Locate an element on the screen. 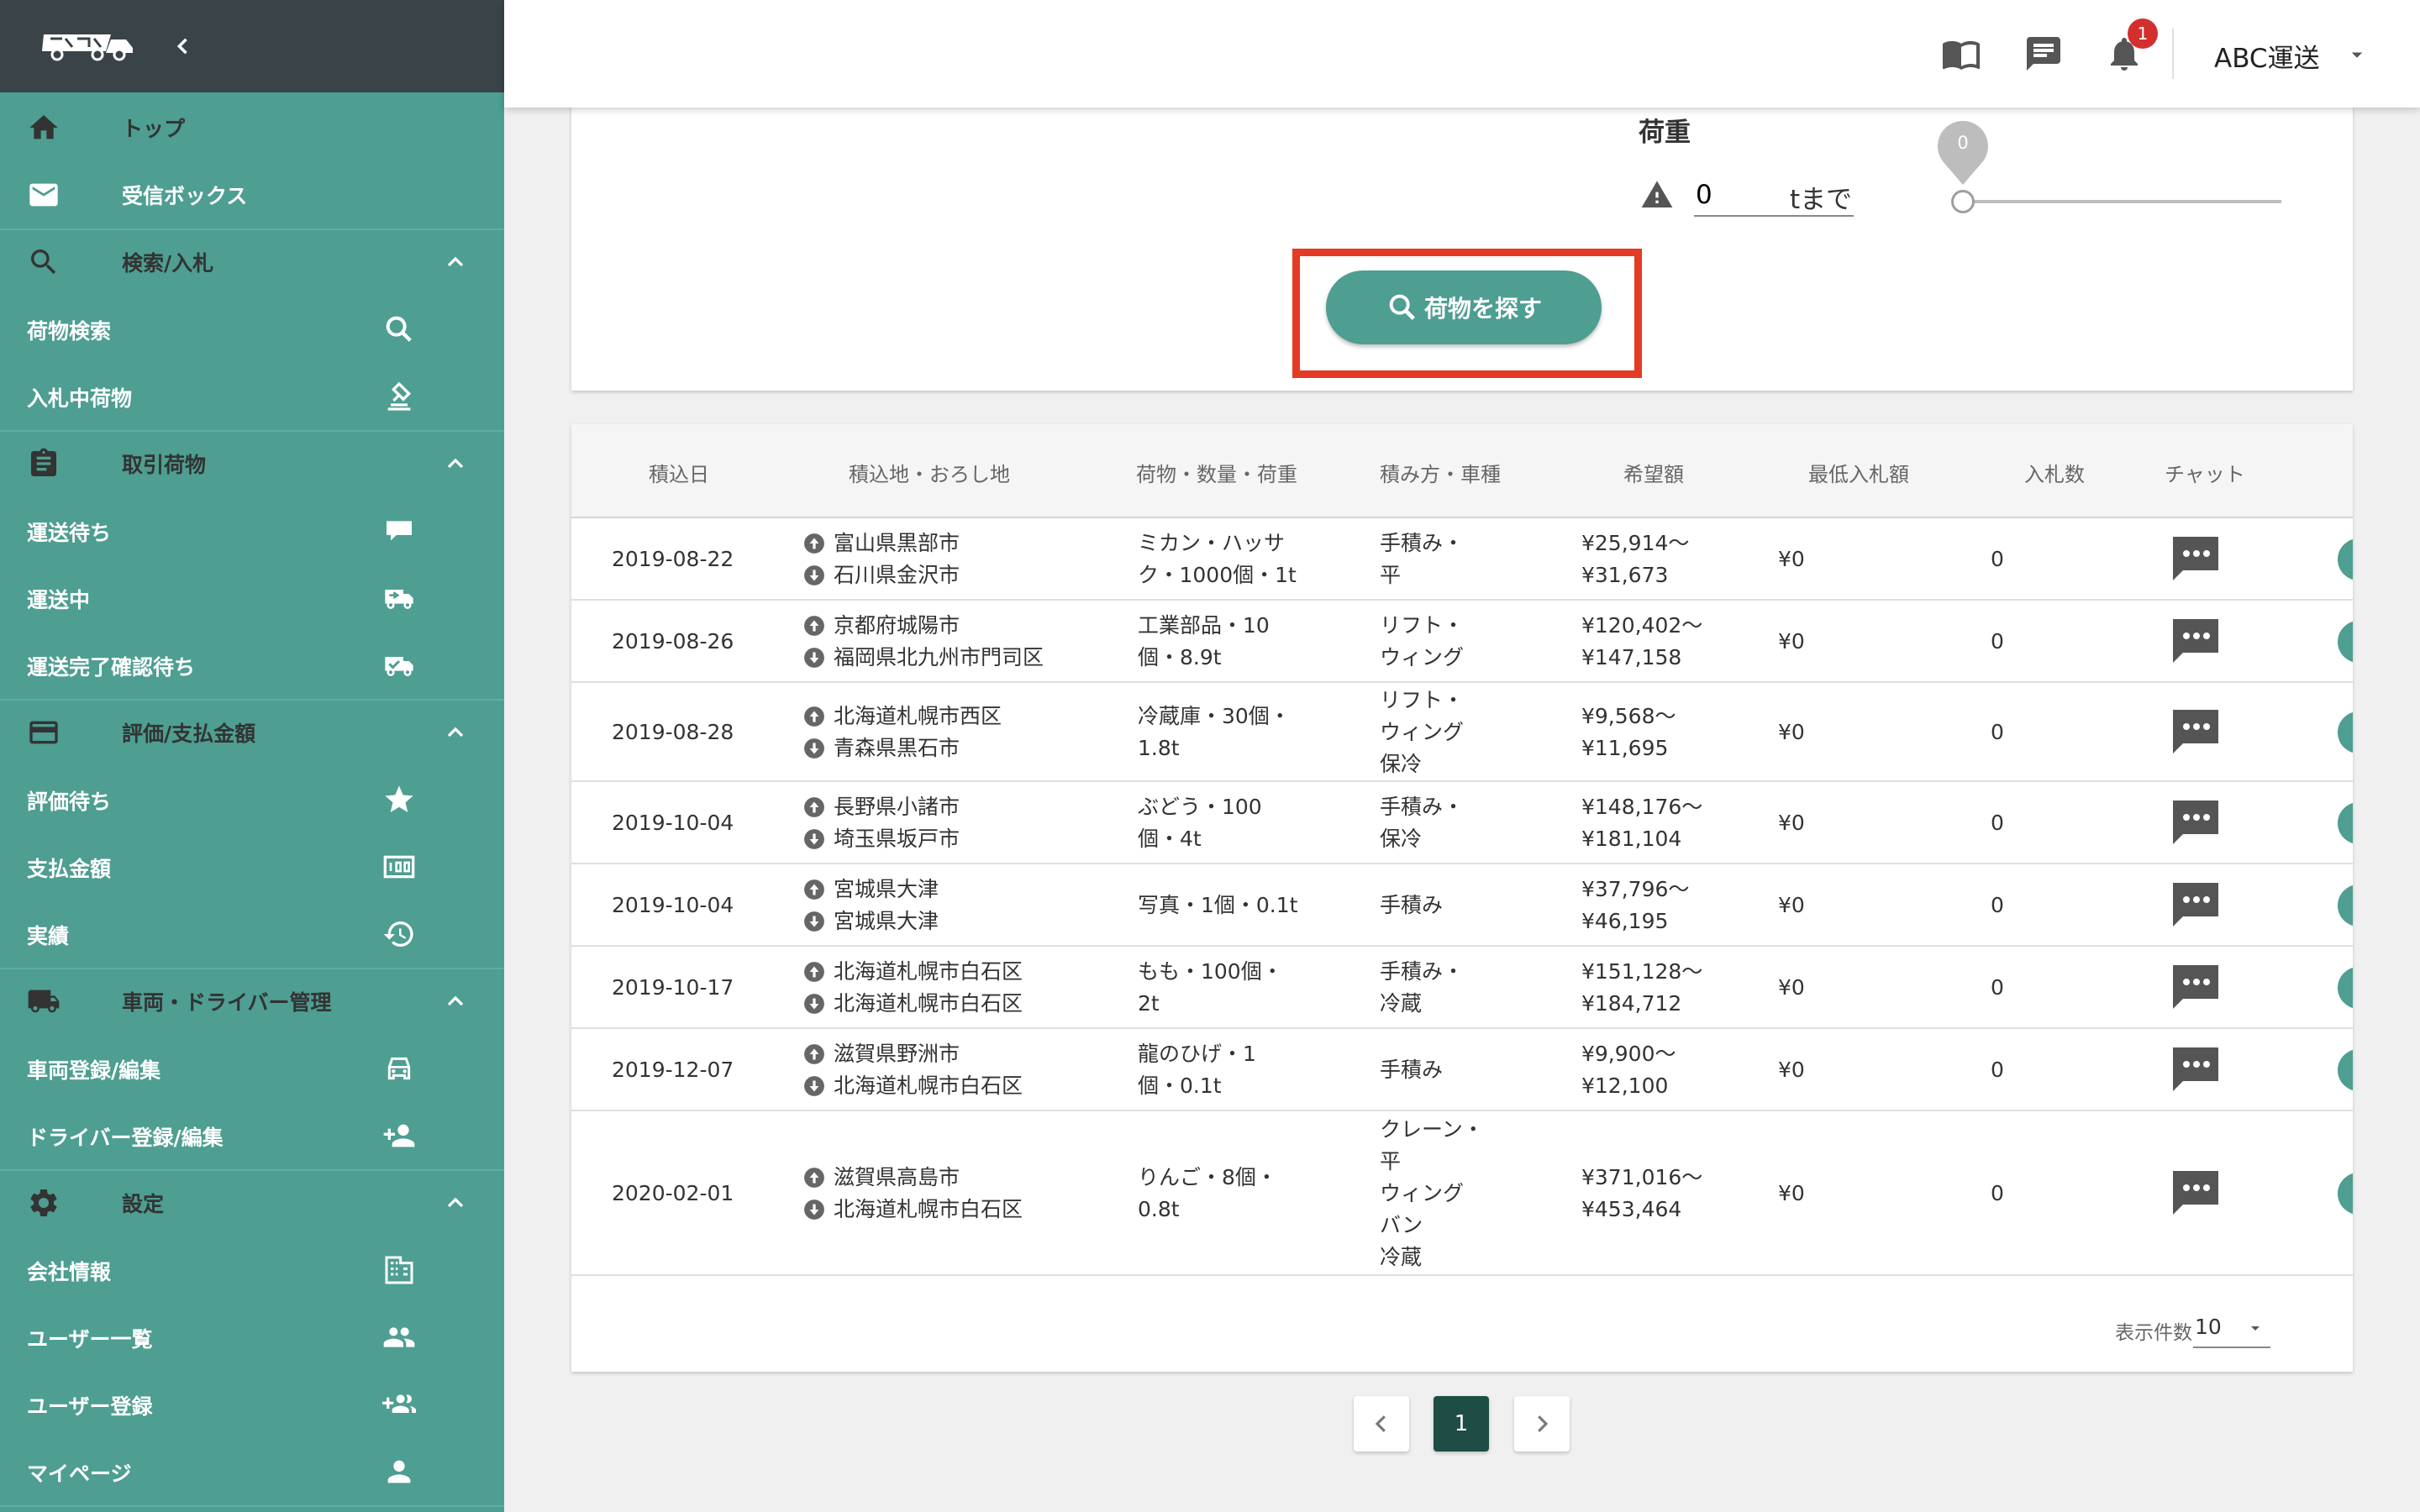  sidebar-group-settings: 設定 is located at coordinates (252, 1202).